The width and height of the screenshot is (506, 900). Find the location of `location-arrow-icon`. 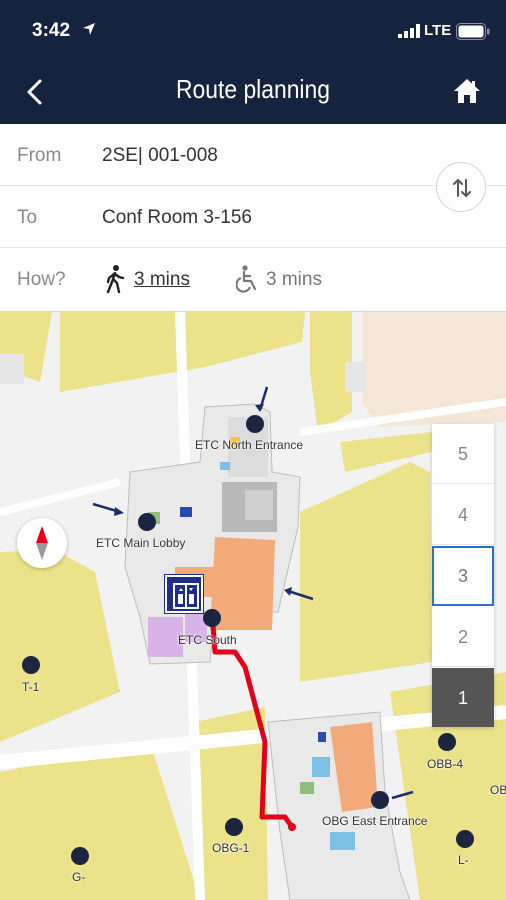

location-arrow-icon is located at coordinates (89, 29).